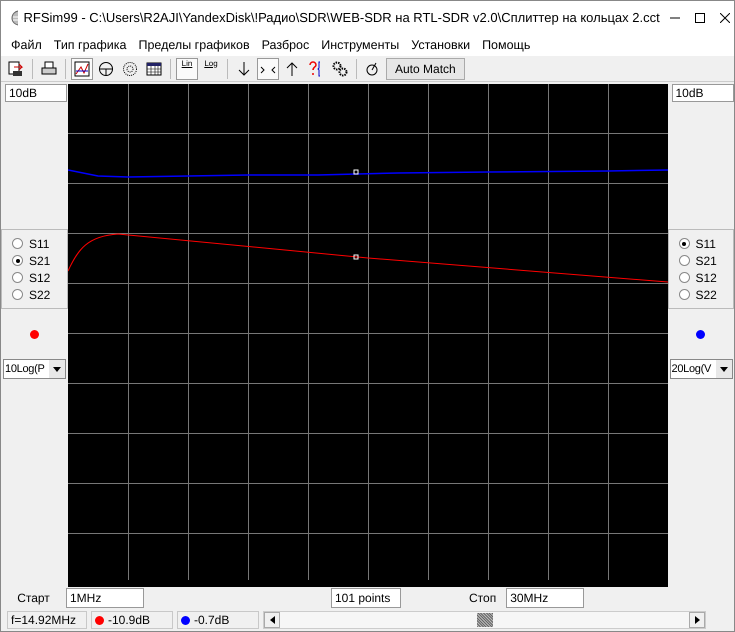 This screenshot has width=735, height=632. I want to click on save-icon, so click(16, 68).